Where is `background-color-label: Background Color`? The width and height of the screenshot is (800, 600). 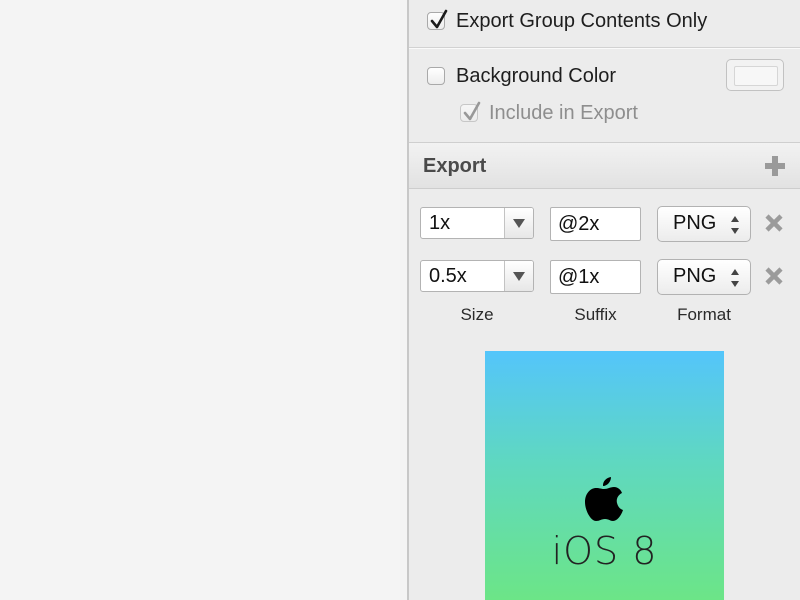 background-color-label: Background Color is located at coordinates (536, 76).